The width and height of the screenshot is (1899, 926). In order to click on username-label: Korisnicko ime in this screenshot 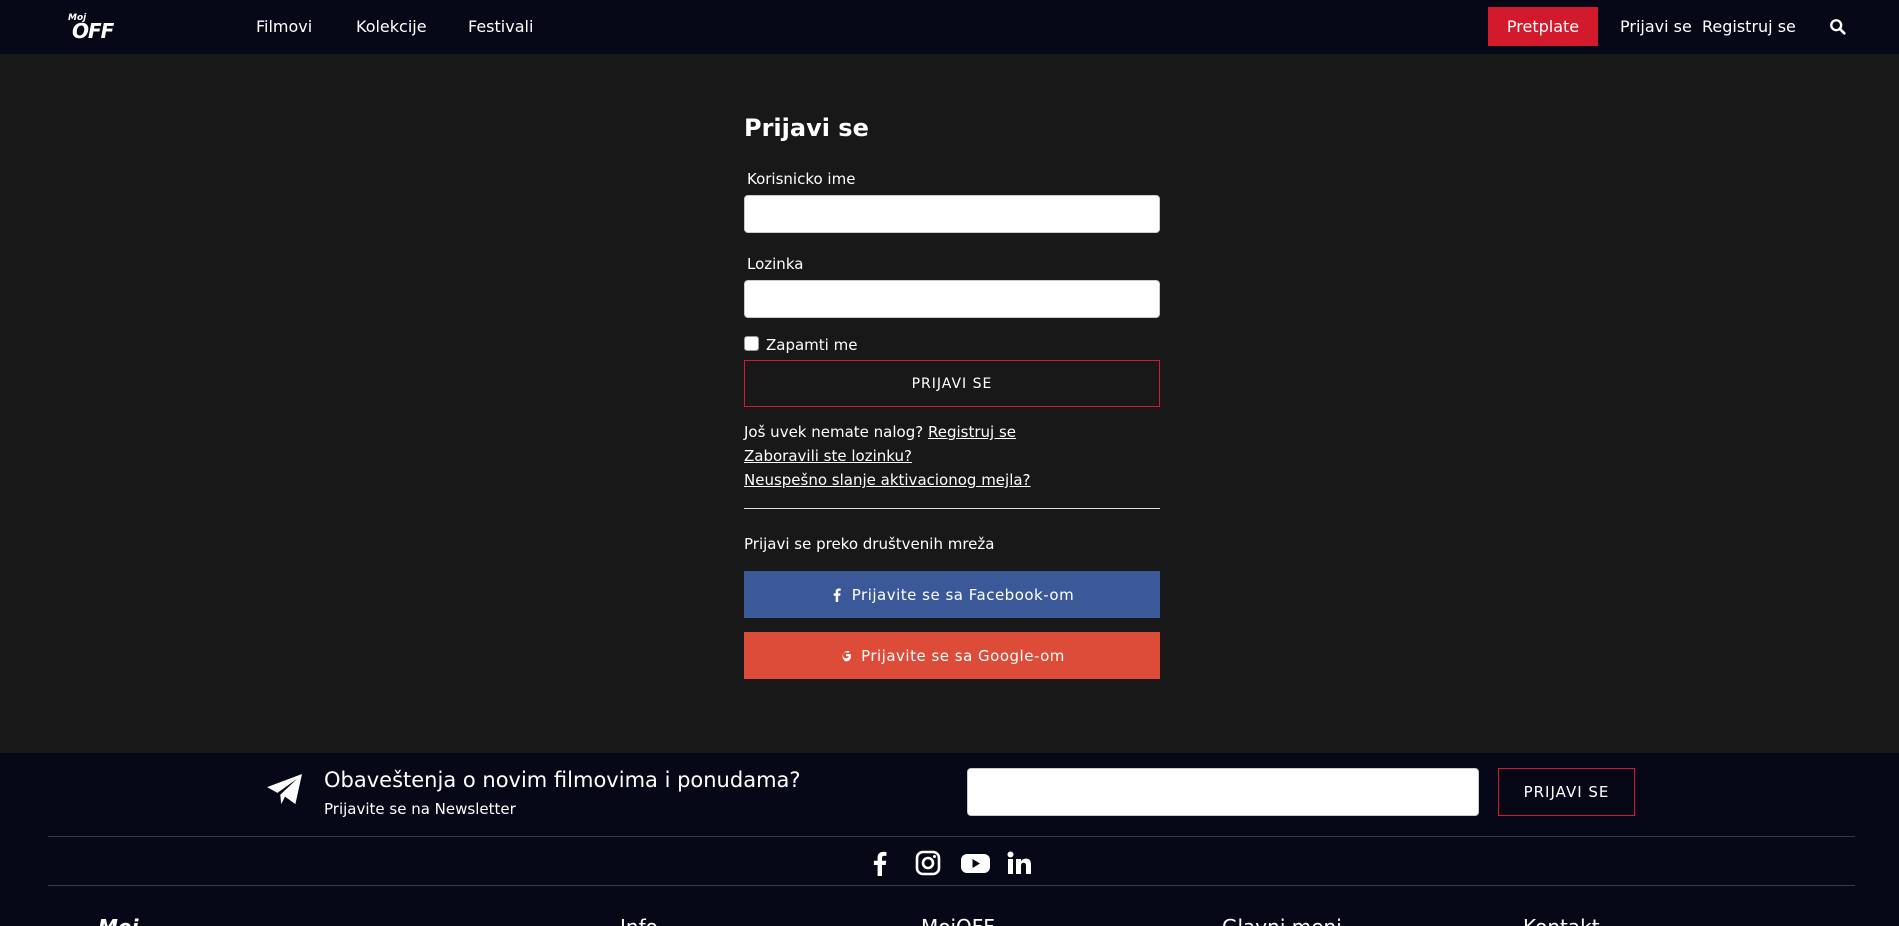, I will do `click(801, 179)`.